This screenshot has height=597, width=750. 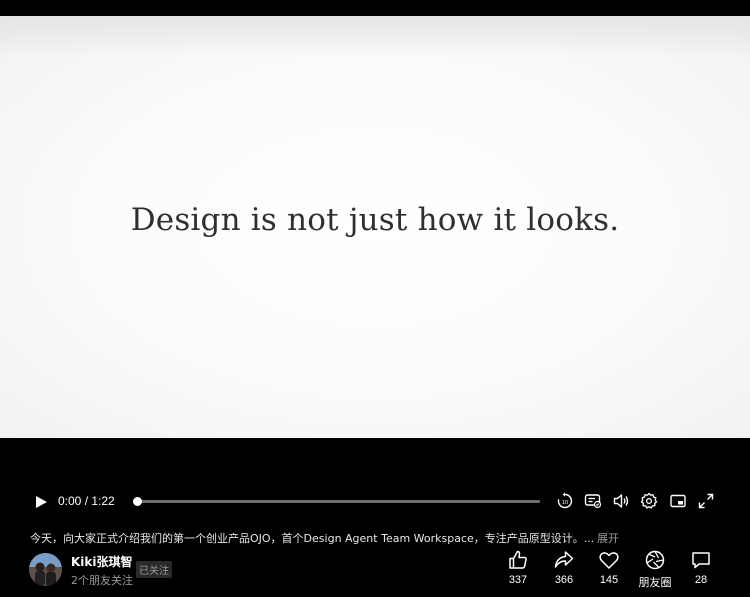 I want to click on picture-in-picture-button, so click(x=678, y=501).